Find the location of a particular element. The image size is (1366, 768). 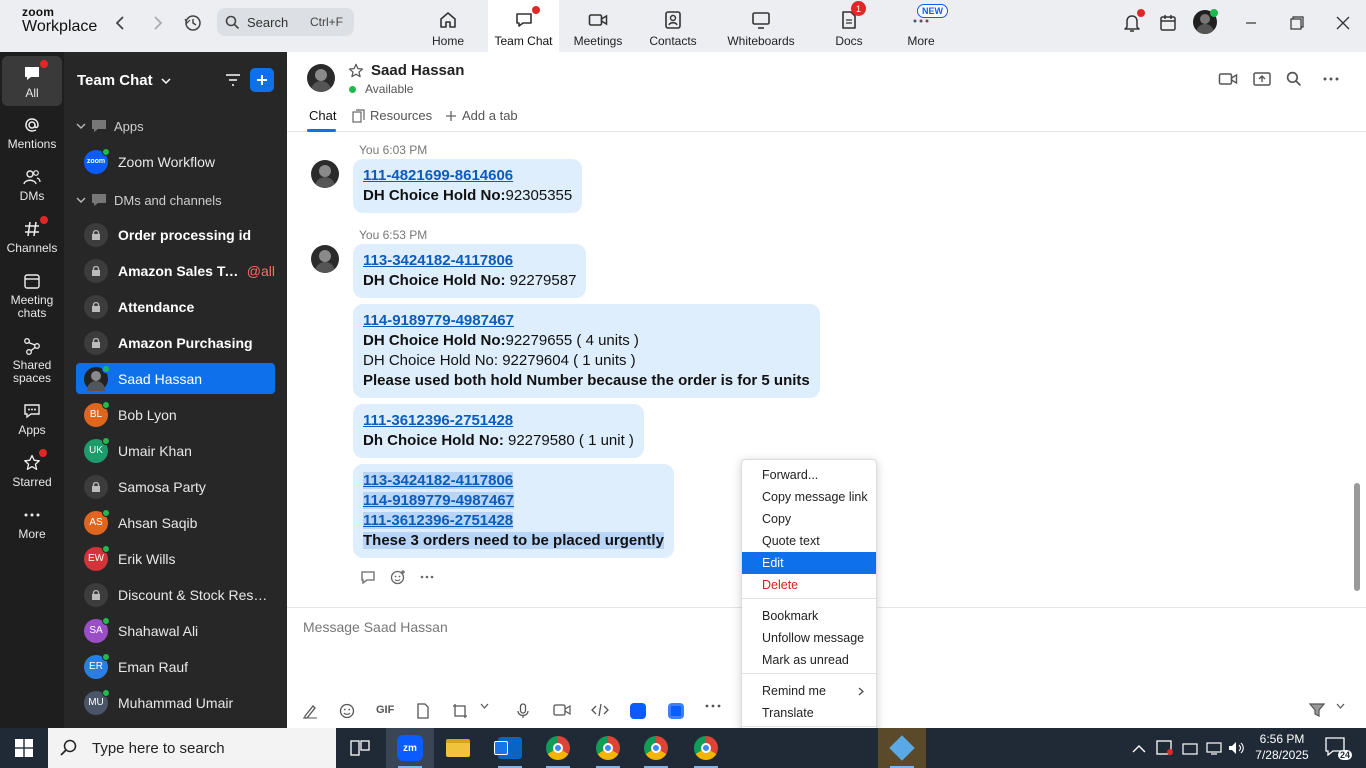

menu-item-remind-me: Remind me is located at coordinates (809, 691).